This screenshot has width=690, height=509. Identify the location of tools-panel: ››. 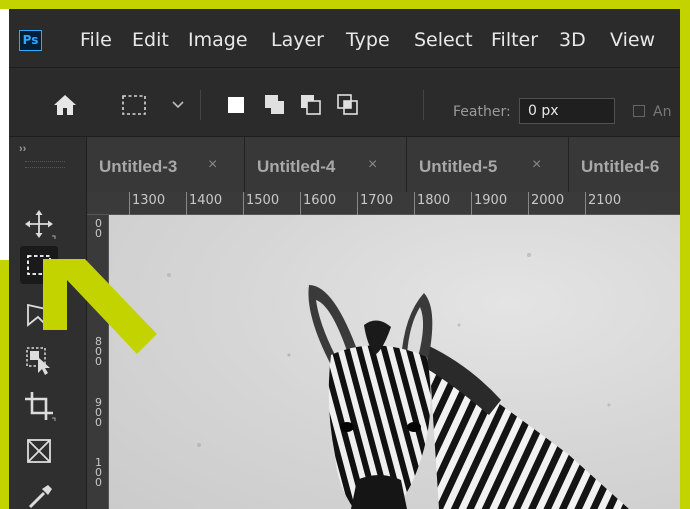
(48, 323).